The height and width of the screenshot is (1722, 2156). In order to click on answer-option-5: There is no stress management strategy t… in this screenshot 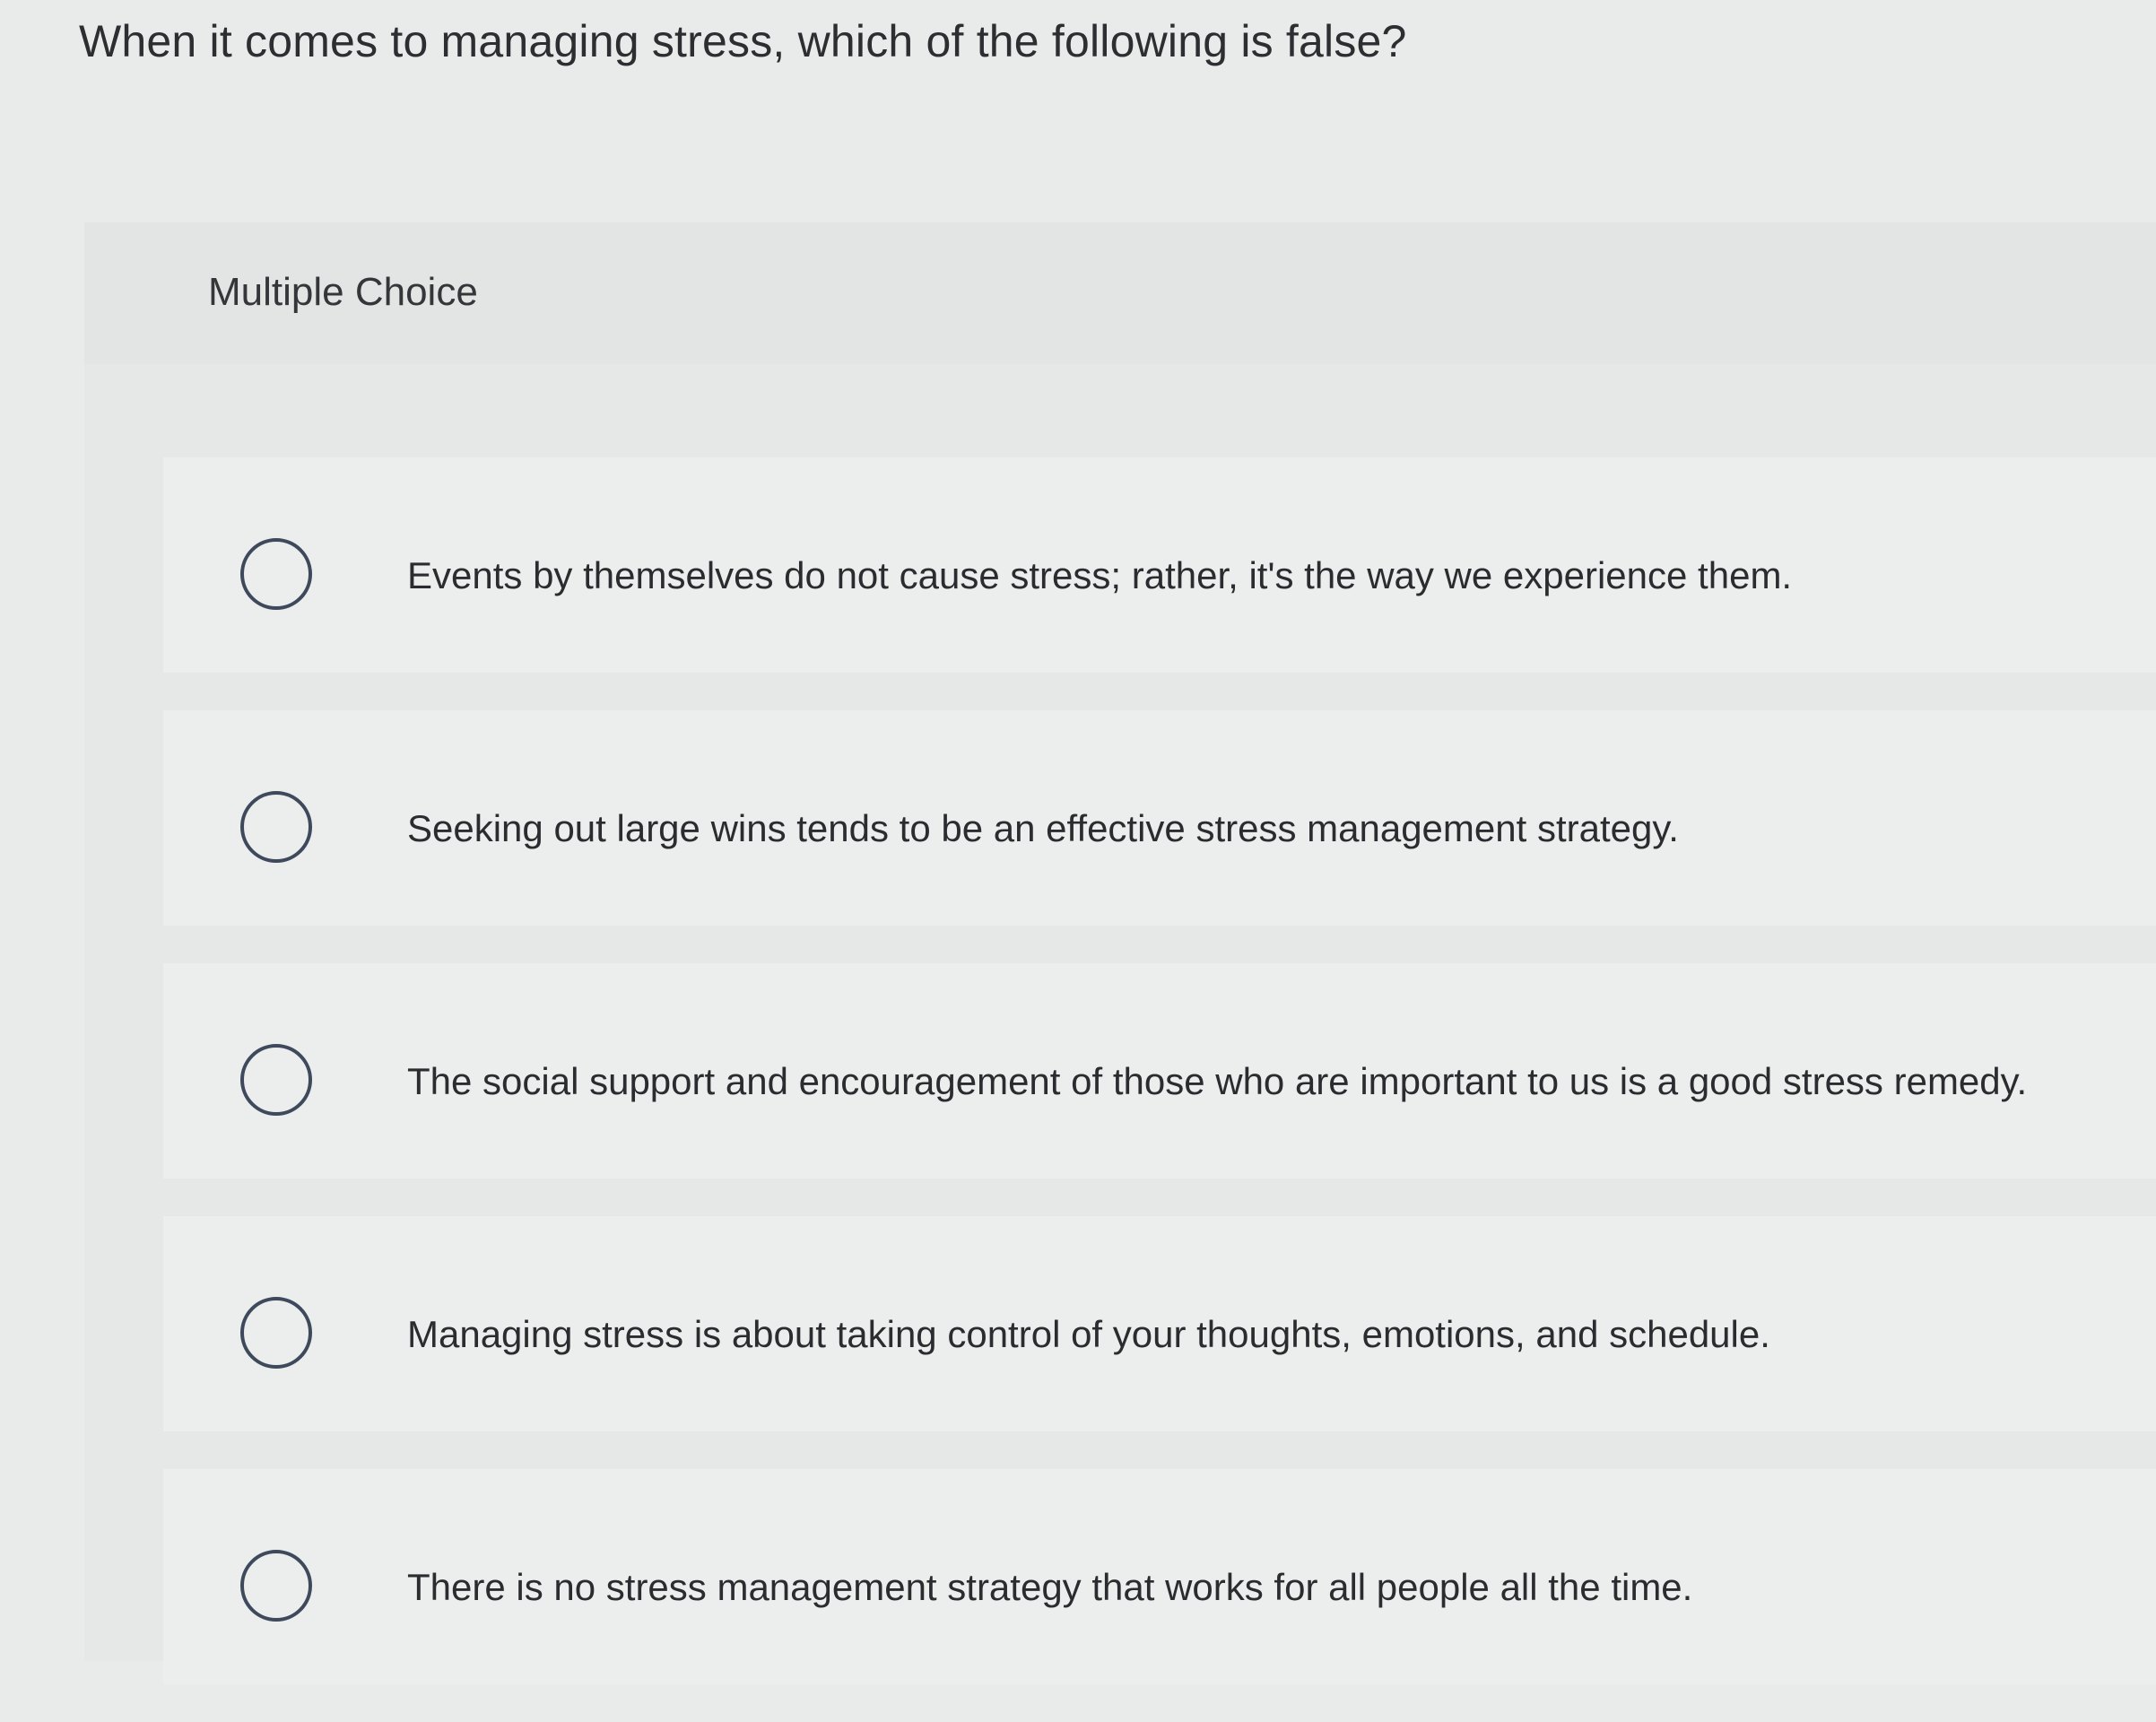, I will do `click(1159, 1576)`.